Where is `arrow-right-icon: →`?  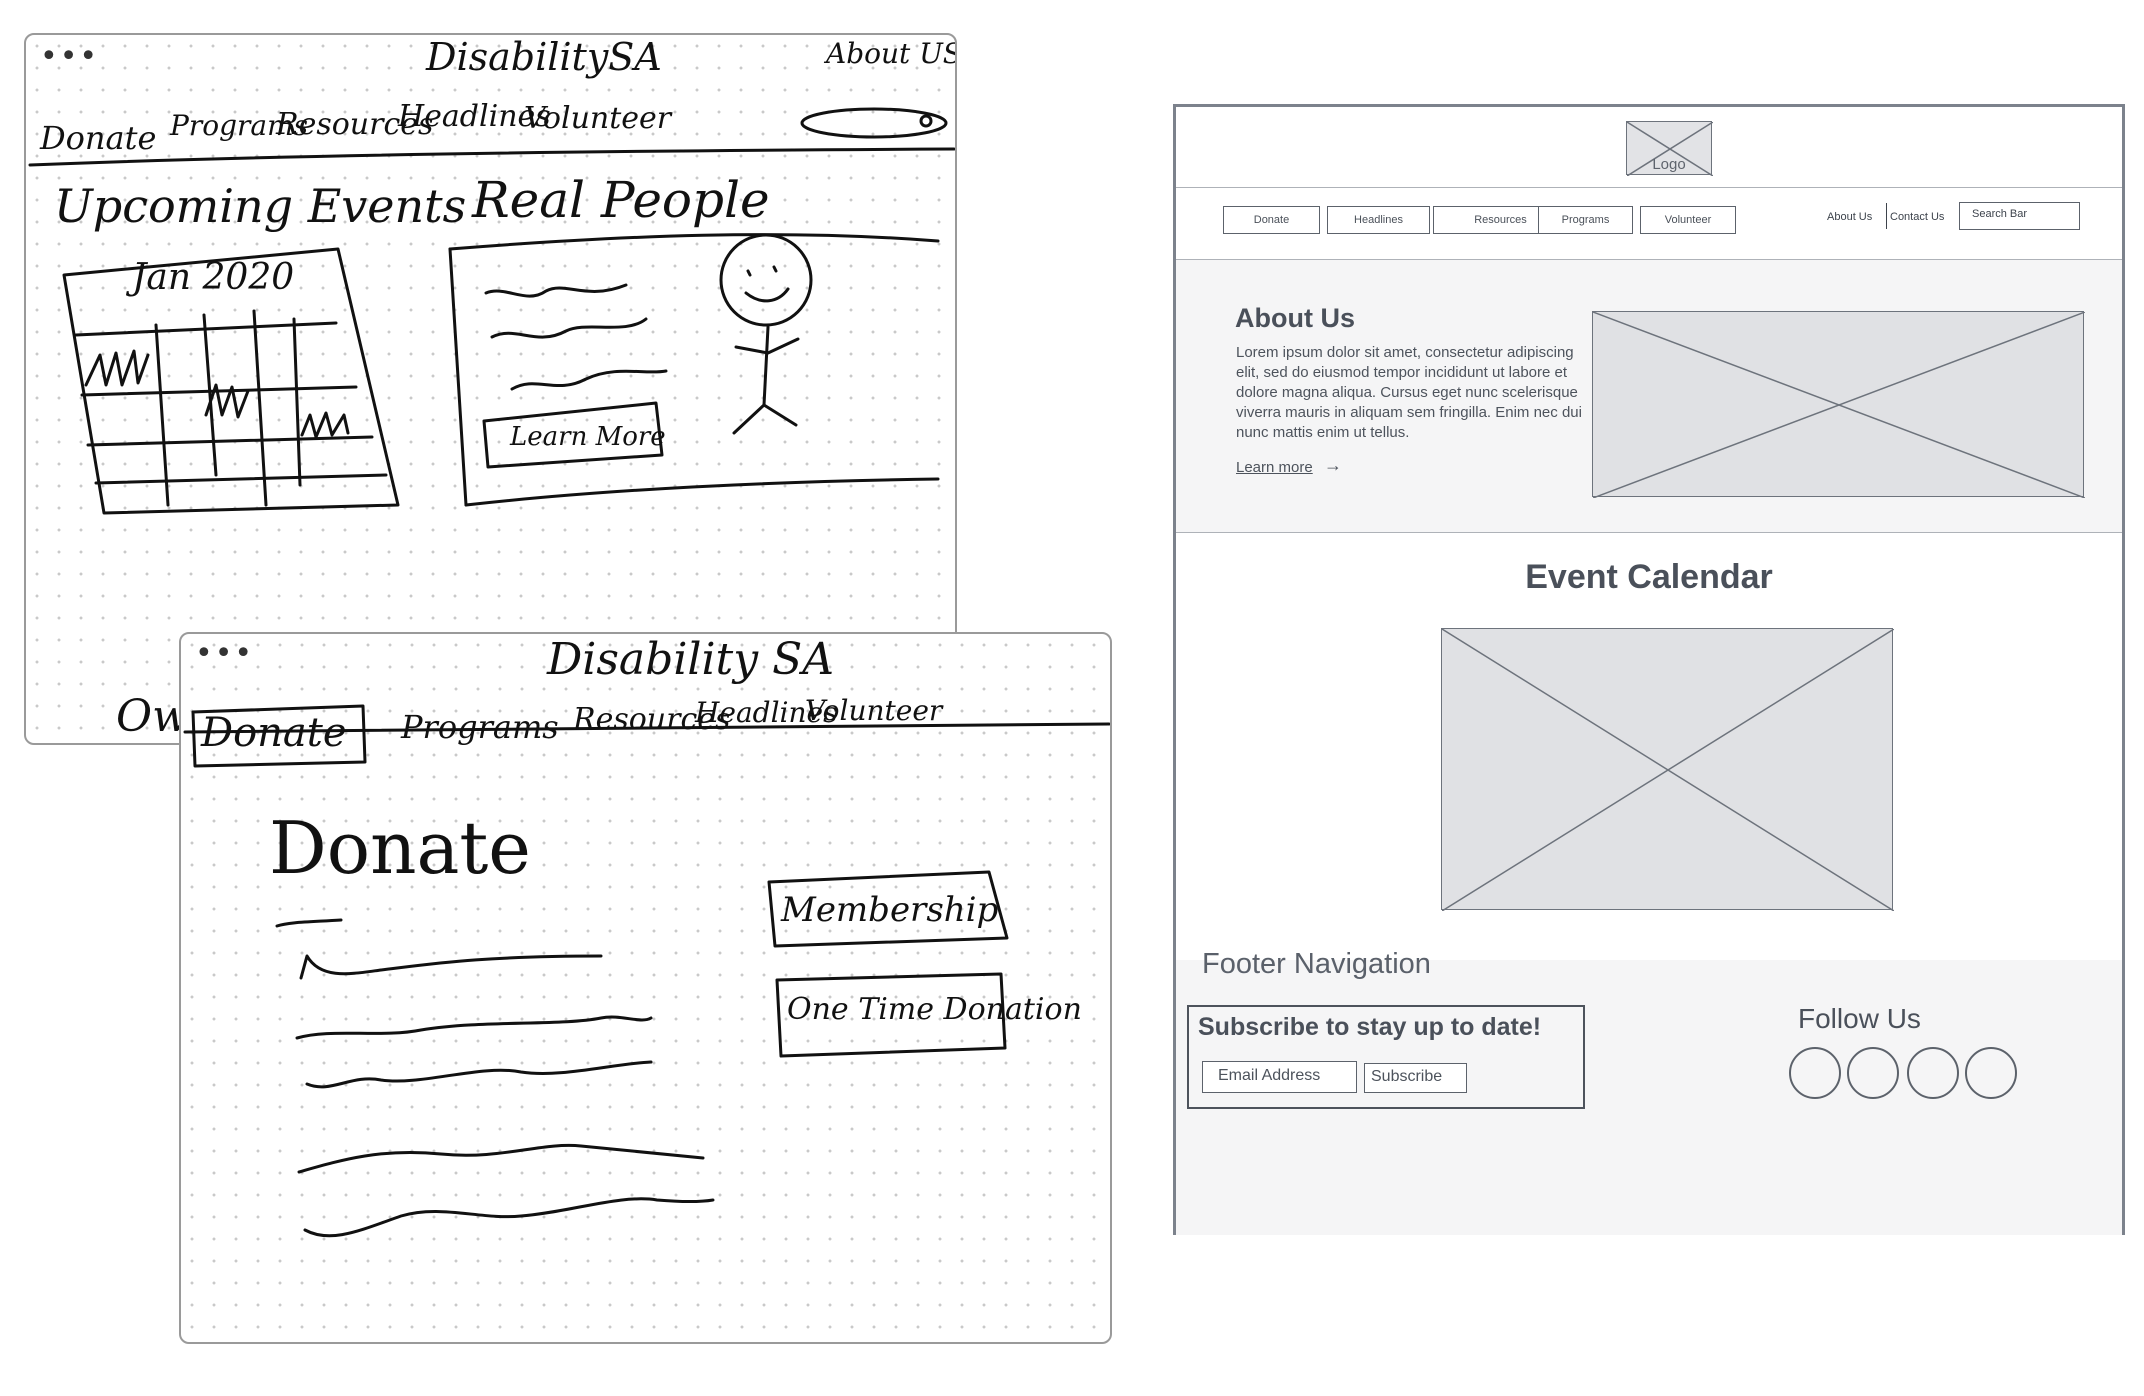 arrow-right-icon: → is located at coordinates (1333, 465).